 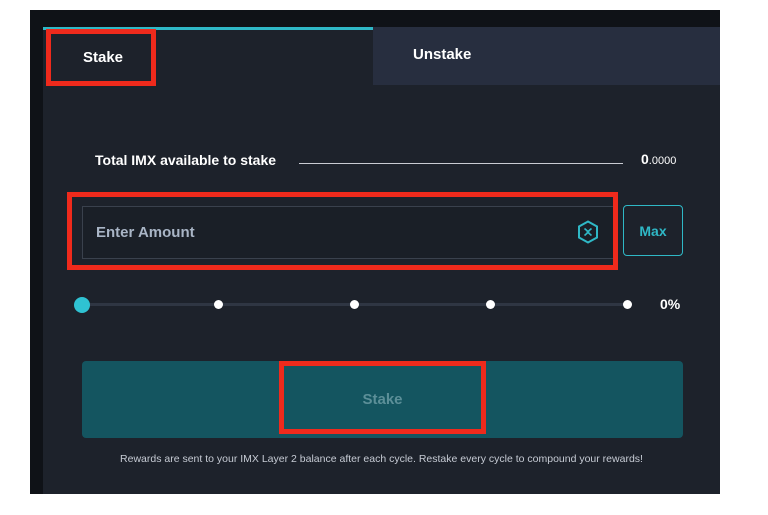 What do you see at coordinates (461, 163) in the screenshot?
I see `divider-line` at bounding box center [461, 163].